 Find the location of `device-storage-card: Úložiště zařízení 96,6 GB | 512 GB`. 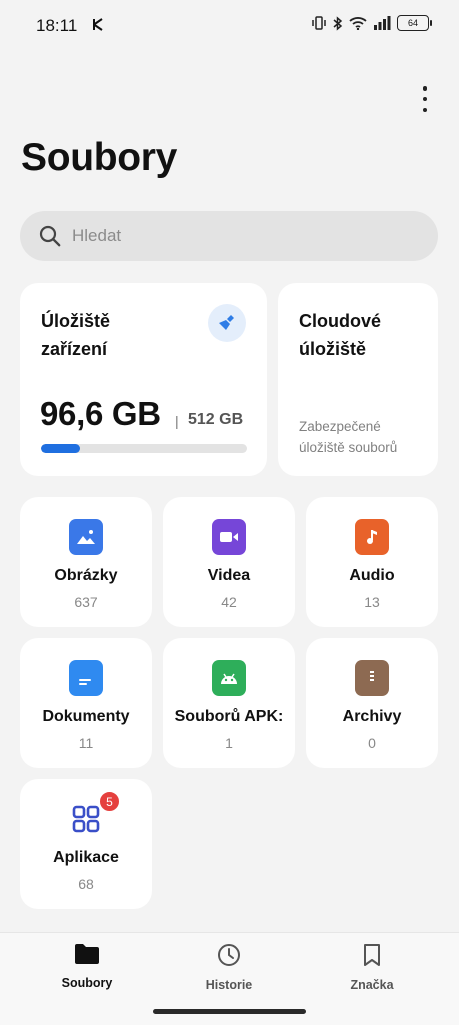

device-storage-card: Úložiště zařízení 96,6 GB | 512 GB is located at coordinates (143, 379).